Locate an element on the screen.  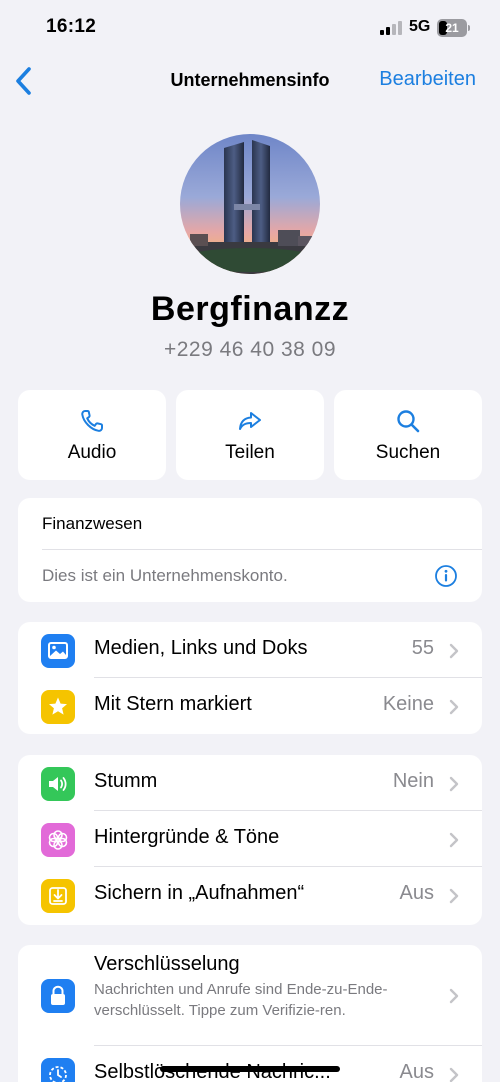
audio-call-button: Audio is located at coordinates (92, 435).